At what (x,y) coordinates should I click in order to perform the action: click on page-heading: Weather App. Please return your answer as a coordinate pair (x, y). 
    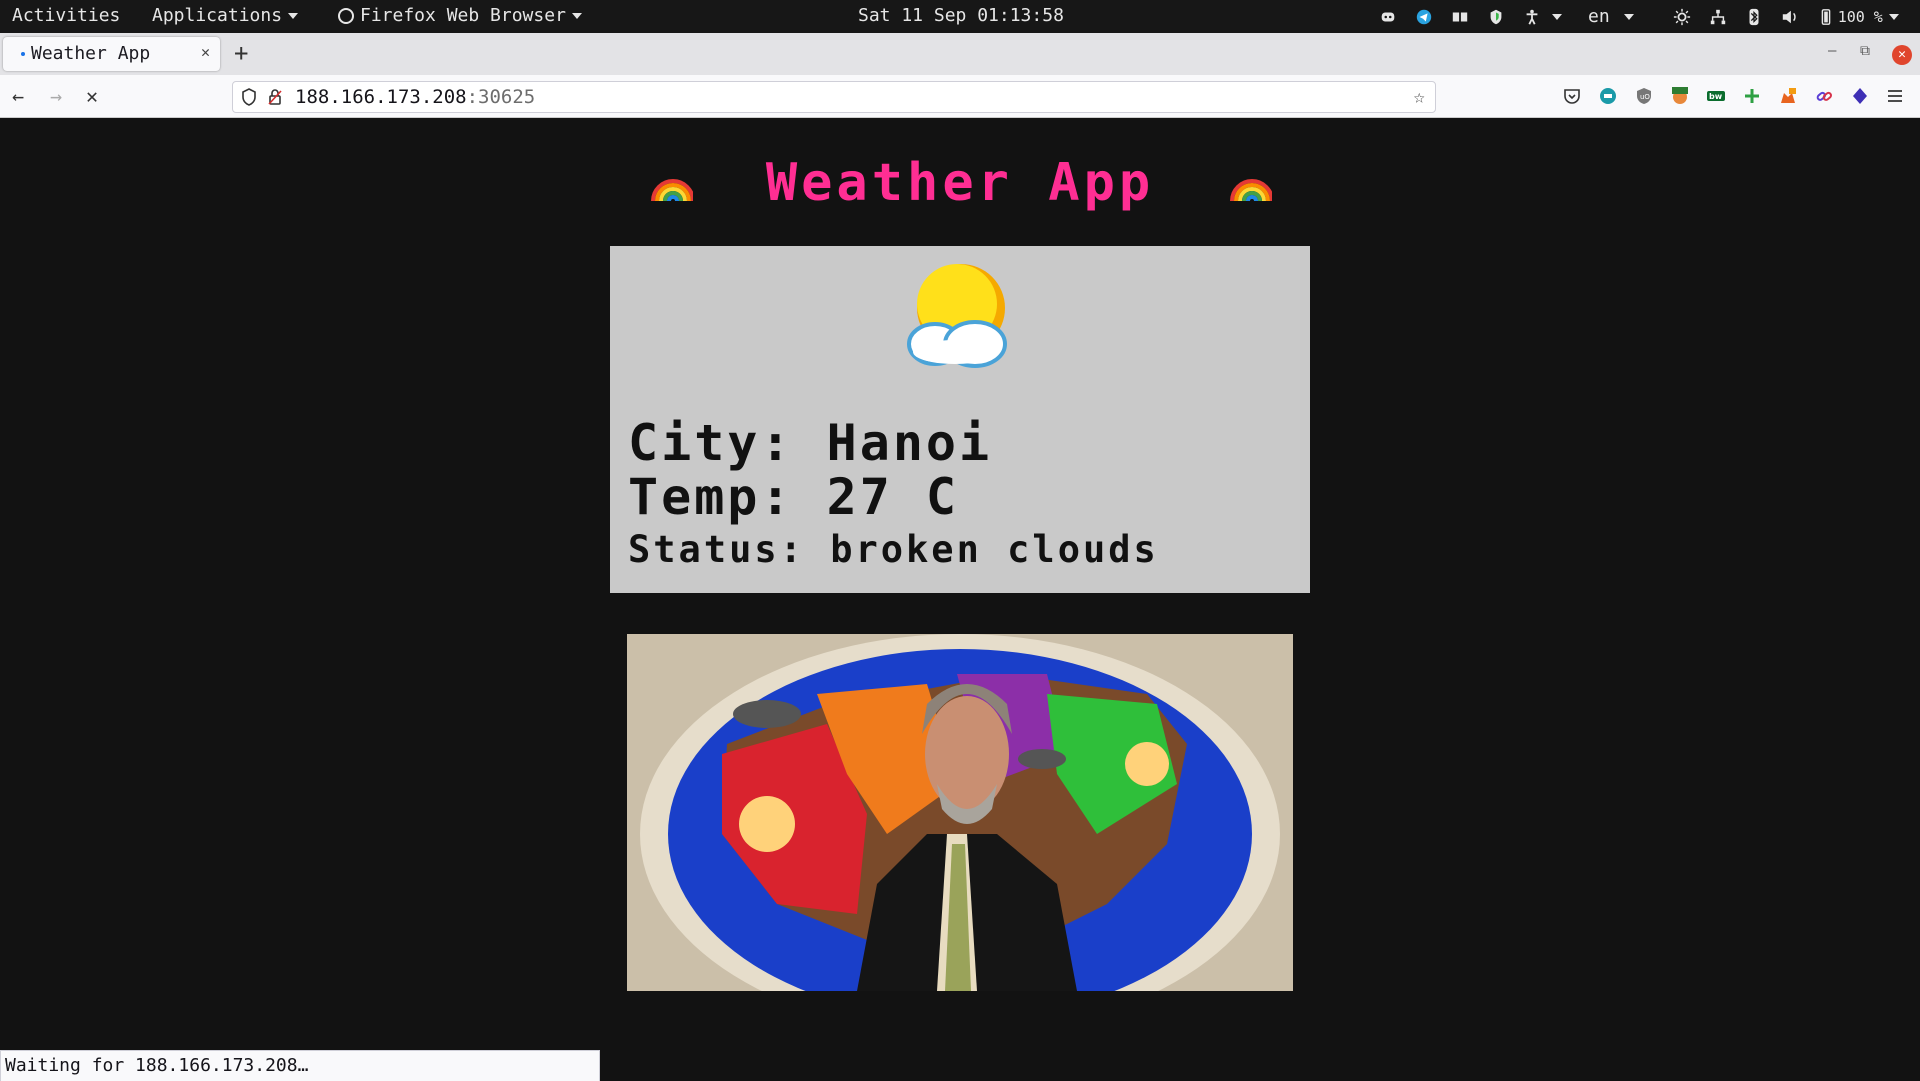
    Looking at the image, I should click on (960, 181).